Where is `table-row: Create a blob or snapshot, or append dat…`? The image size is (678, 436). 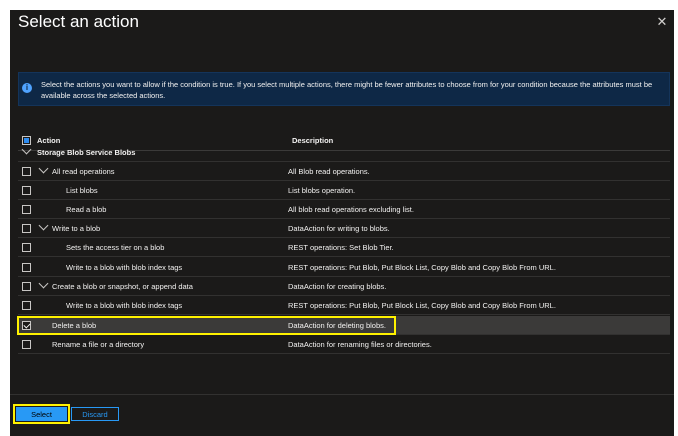 table-row: Create a blob or snapshot, or append dat… is located at coordinates (344, 286).